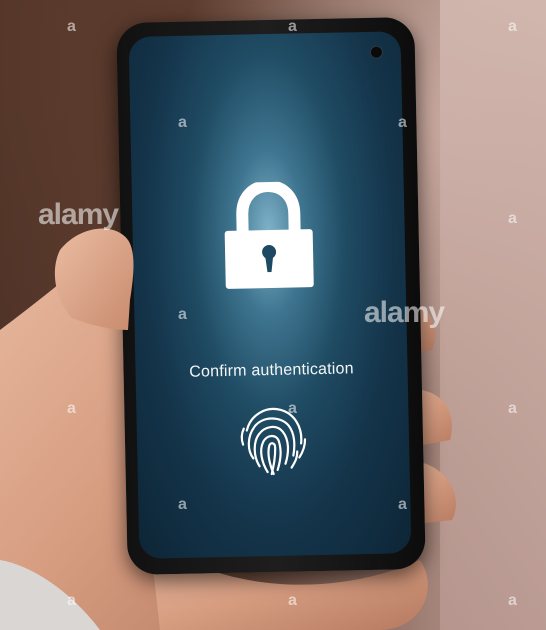 Image resolution: width=546 pixels, height=630 pixels. Describe the element at coordinates (271, 370) in the screenshot. I see `auth-prompt: Confirm authentication` at that location.